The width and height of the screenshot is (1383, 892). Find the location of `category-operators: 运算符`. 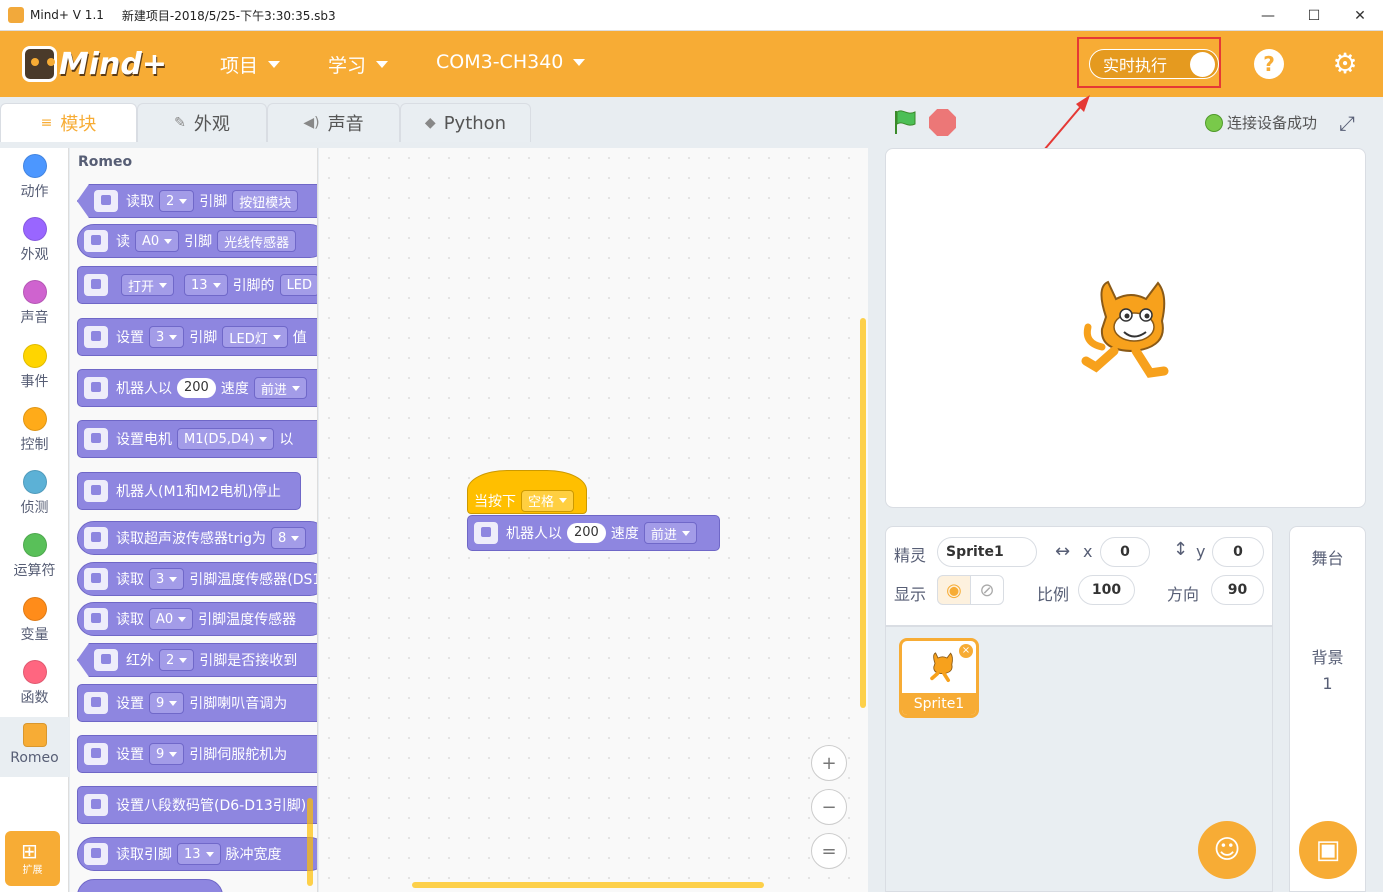

category-operators: 运算符 is located at coordinates (34, 556).